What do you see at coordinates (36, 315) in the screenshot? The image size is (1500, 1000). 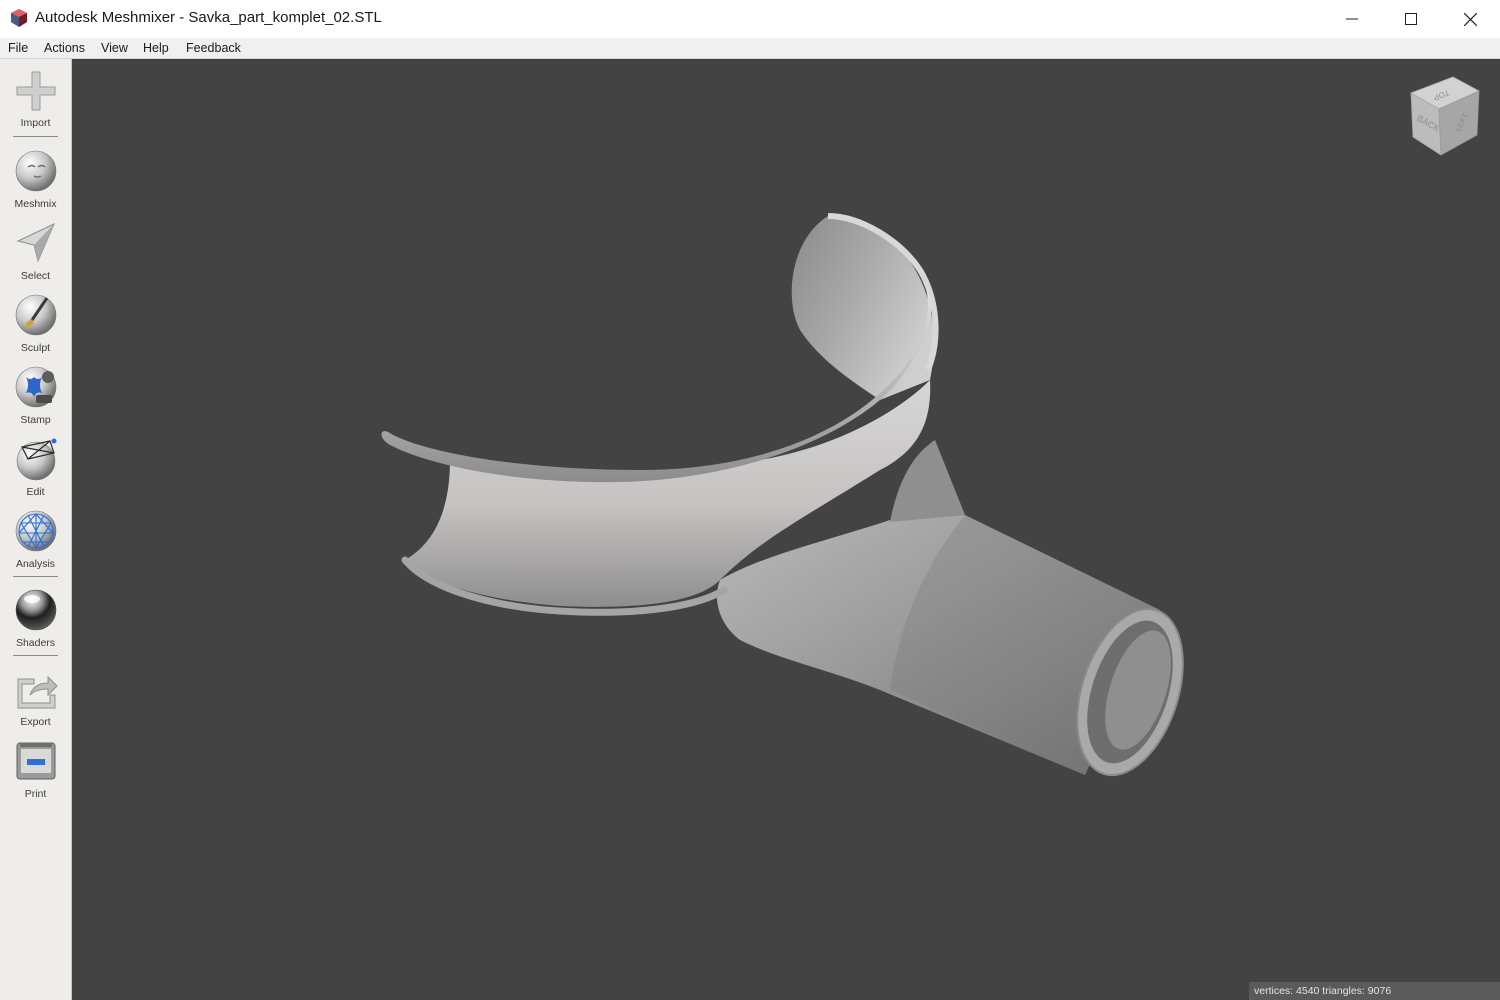 I see `sculpt-icon` at bounding box center [36, 315].